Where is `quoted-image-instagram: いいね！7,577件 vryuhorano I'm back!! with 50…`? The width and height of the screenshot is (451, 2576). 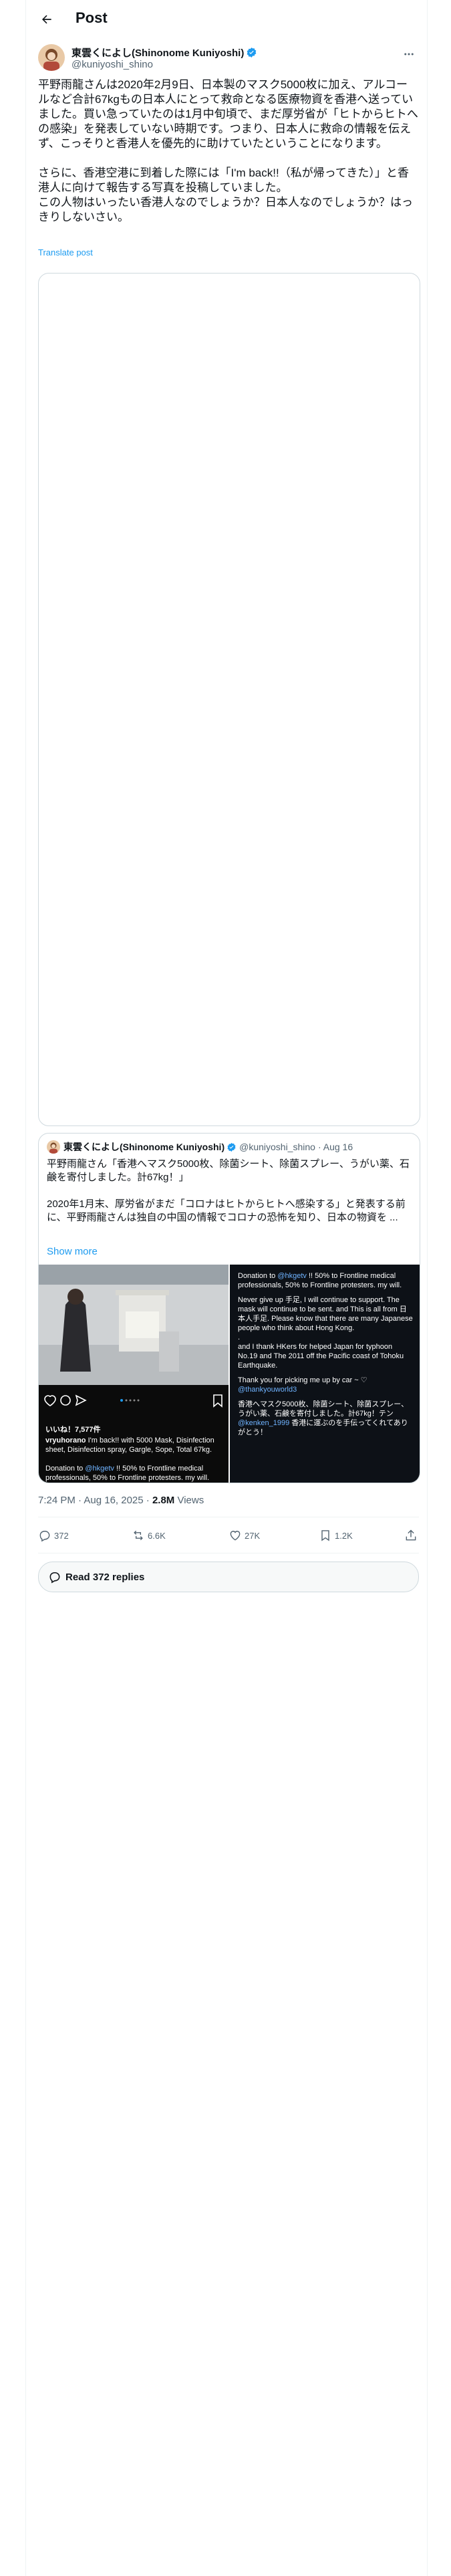 quoted-image-instagram: いいね！7,577件 vryuhorano I'm back!! with 50… is located at coordinates (134, 1374).